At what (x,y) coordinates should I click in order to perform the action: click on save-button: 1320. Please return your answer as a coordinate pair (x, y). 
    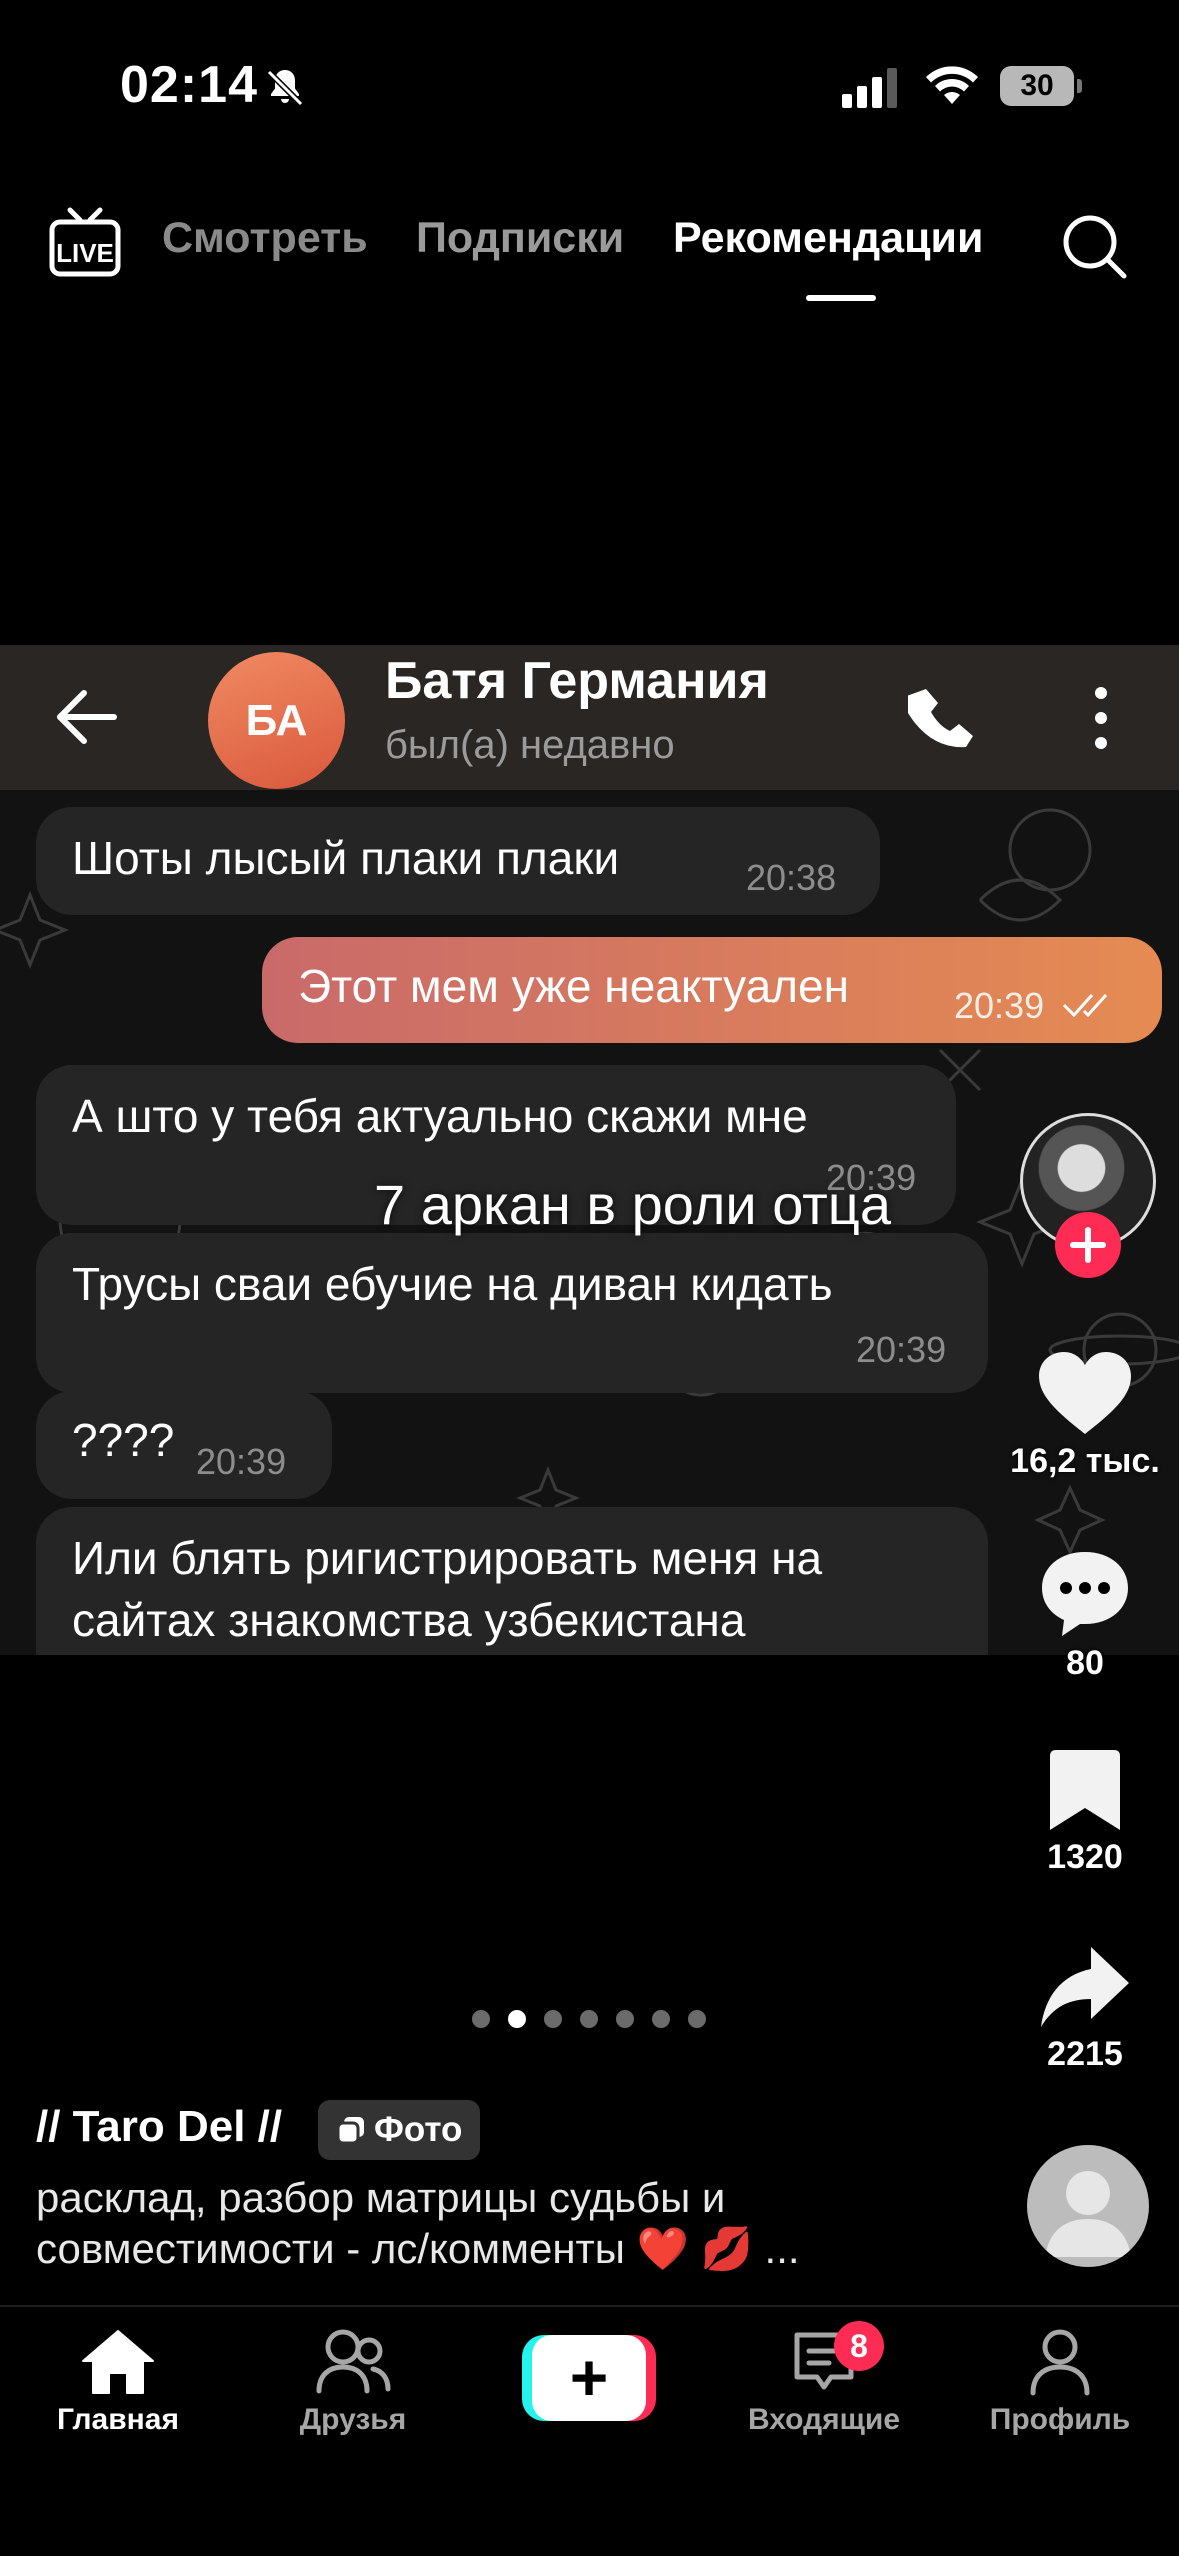
    Looking at the image, I should click on (1077, 1812).